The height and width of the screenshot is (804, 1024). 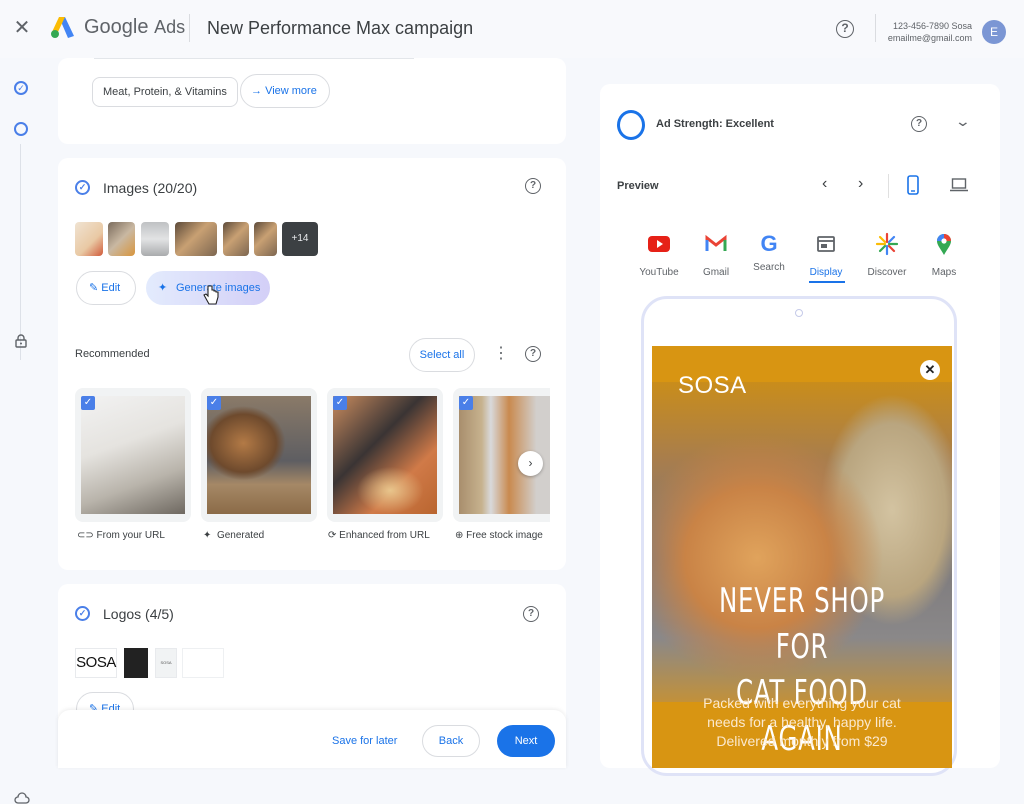 What do you see at coordinates (802, 703) in the screenshot?
I see `description-line: Packed with everything your cat` at bounding box center [802, 703].